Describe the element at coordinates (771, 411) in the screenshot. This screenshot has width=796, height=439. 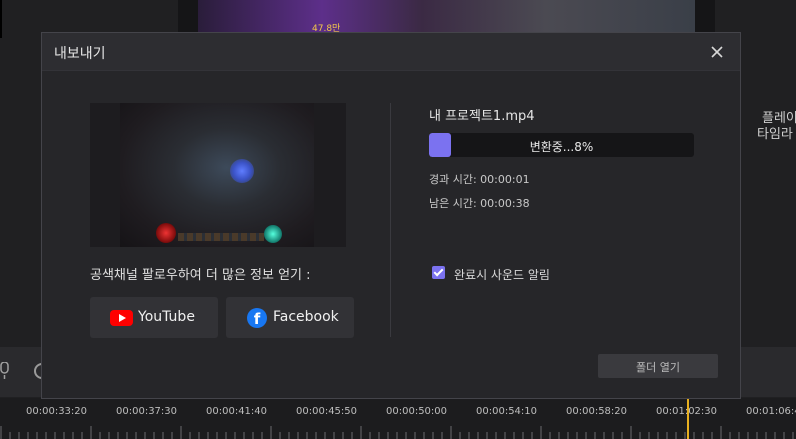
I see `timeline-tick-label: 00:01:06:40` at that location.